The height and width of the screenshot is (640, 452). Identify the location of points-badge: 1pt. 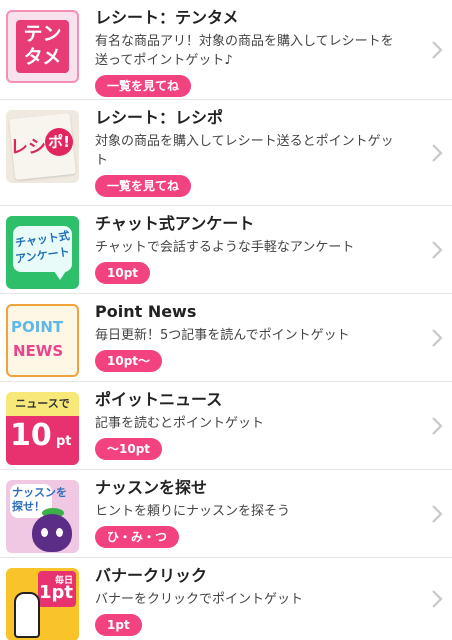
(118, 625).